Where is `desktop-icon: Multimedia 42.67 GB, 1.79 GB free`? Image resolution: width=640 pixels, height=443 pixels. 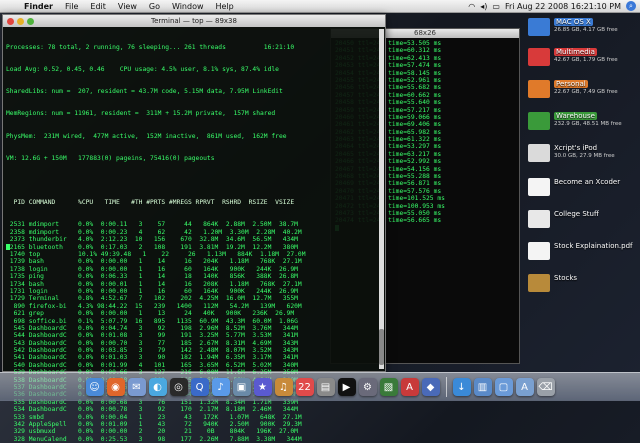 desktop-icon: Multimedia 42.67 GB, 1.79 GB free is located at coordinates (580, 60).